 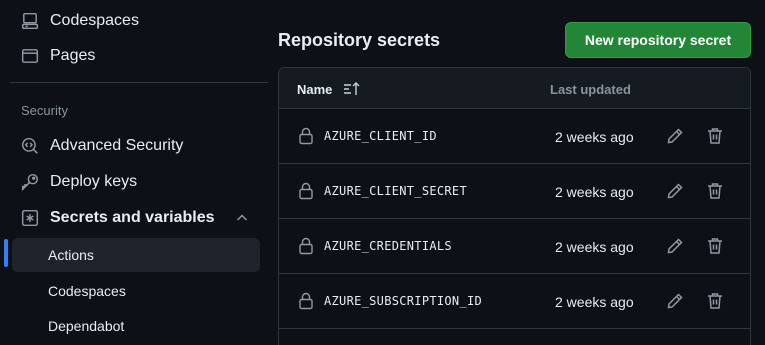 What do you see at coordinates (30, 182) in the screenshot?
I see `key-icon` at bounding box center [30, 182].